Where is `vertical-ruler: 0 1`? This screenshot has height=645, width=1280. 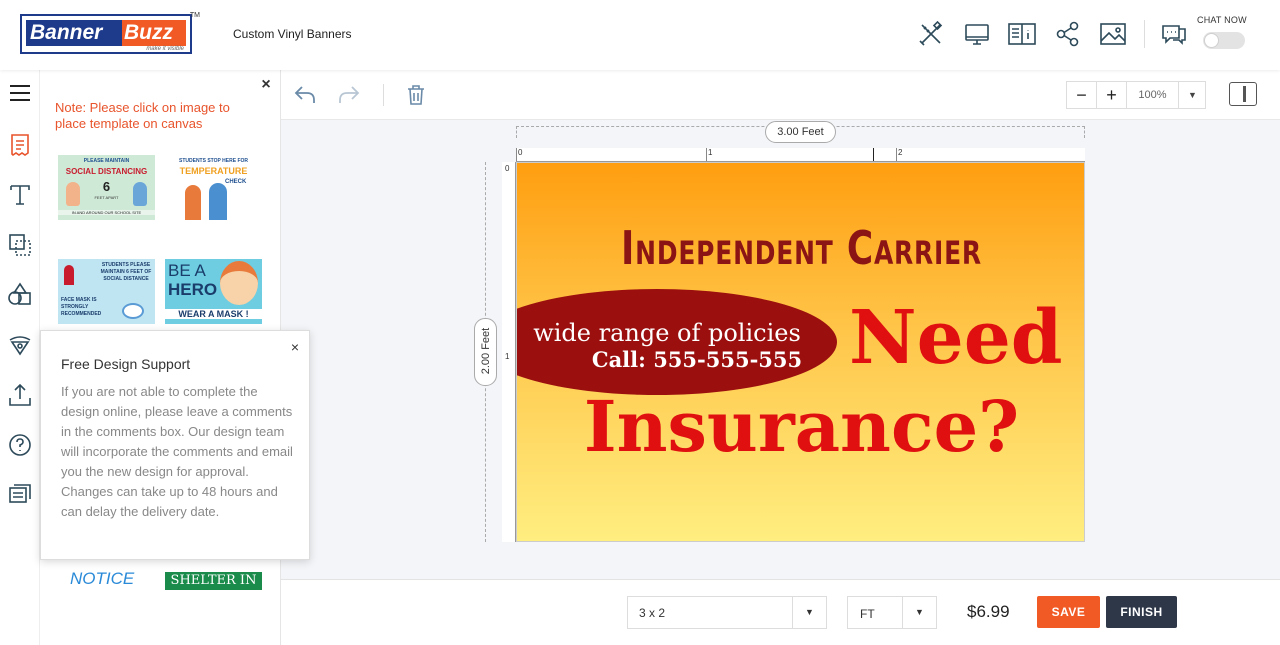
vertical-ruler: 0 1 is located at coordinates (509, 352).